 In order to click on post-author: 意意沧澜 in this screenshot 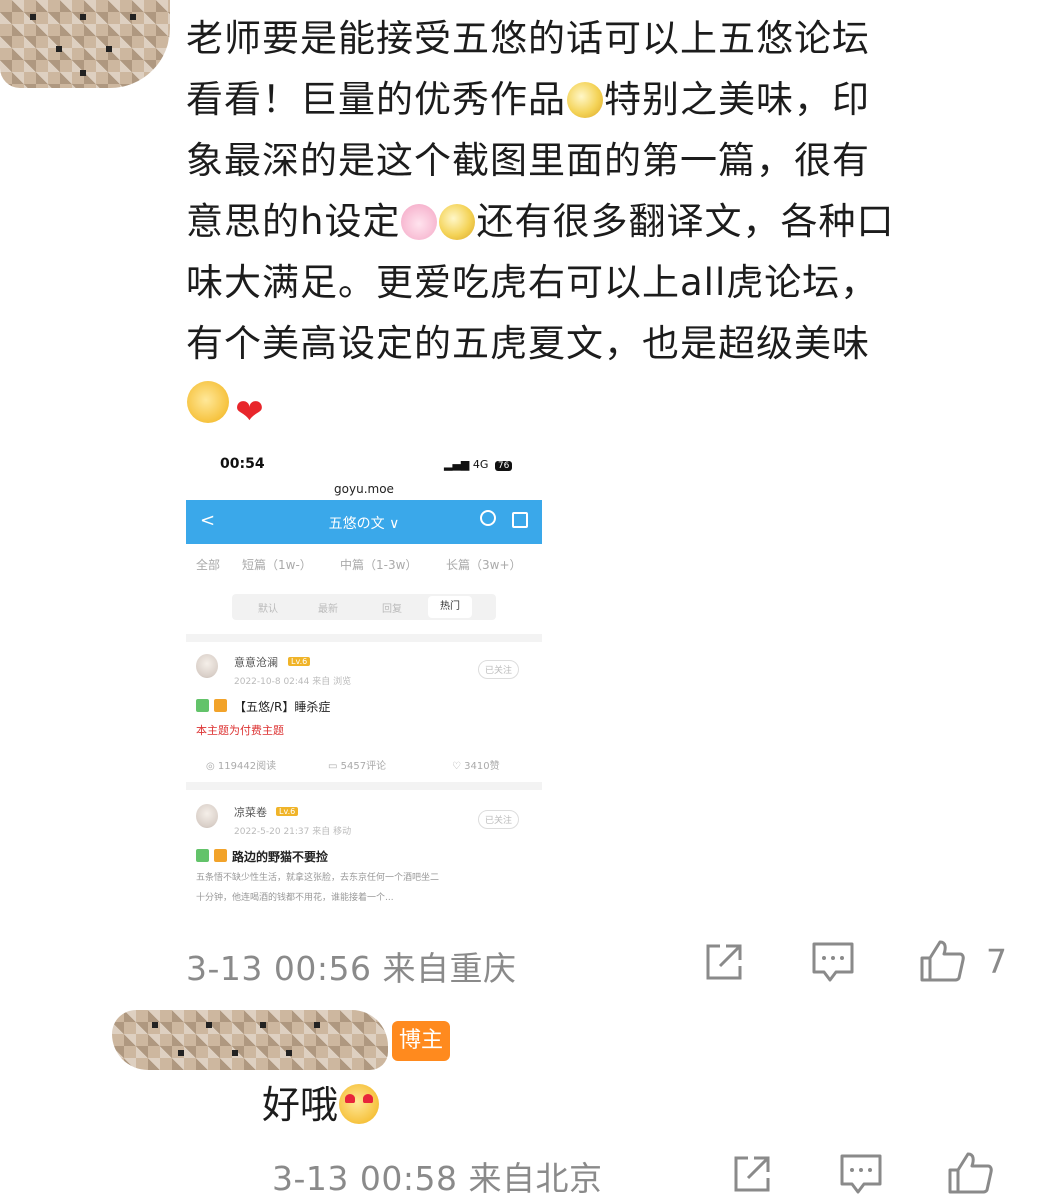, I will do `click(256, 662)`.